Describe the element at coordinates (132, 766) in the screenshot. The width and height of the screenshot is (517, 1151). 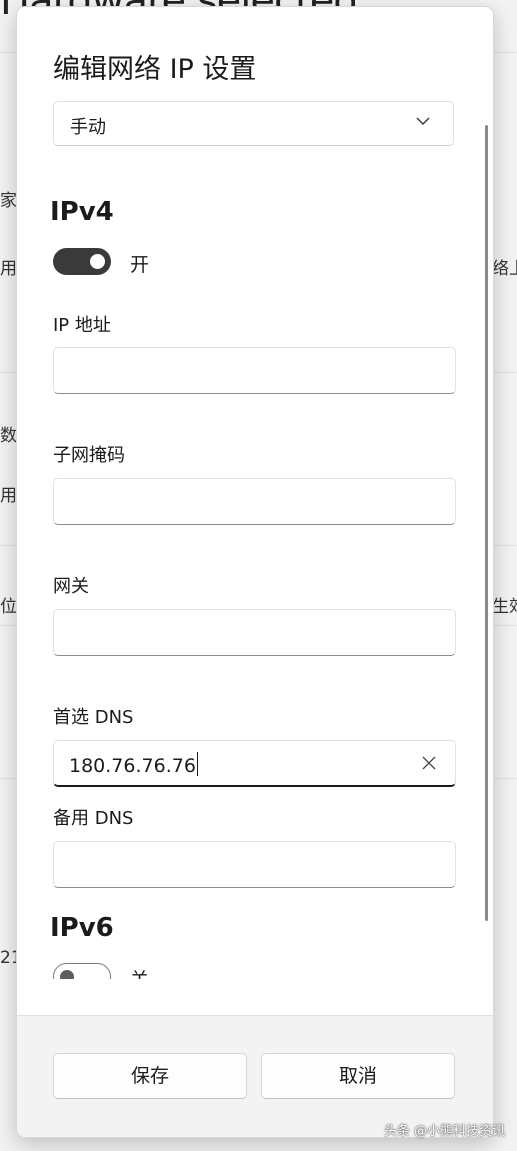
I see `preferred-dns-value: 180.76.76.76` at that location.